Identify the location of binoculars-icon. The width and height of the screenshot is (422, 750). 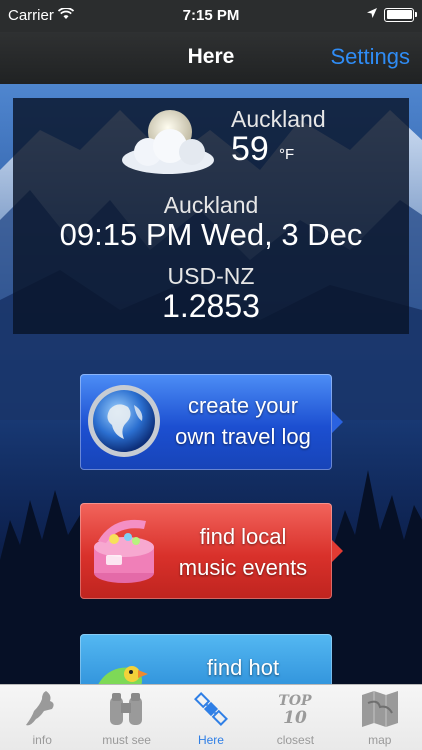
(126, 709).